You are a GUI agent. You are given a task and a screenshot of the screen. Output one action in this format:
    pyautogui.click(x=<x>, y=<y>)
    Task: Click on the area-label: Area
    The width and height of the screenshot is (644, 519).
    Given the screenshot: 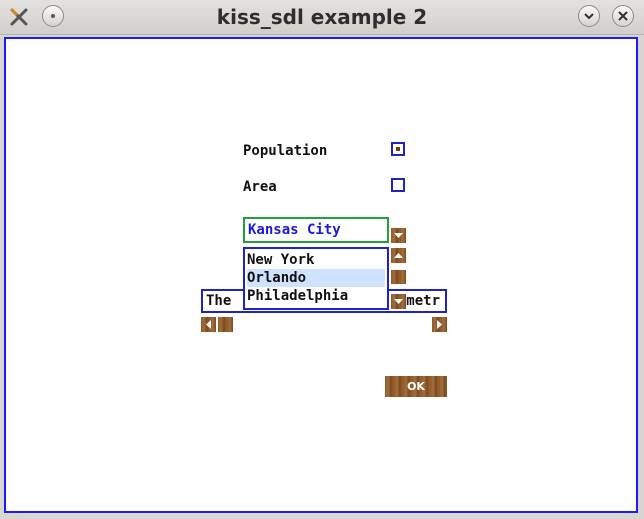 What is the action you would take?
    pyautogui.click(x=260, y=187)
    